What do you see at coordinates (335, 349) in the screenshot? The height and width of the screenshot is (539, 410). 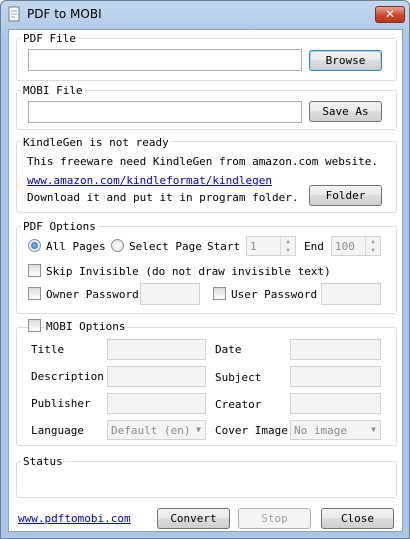 I see `date-input` at bounding box center [335, 349].